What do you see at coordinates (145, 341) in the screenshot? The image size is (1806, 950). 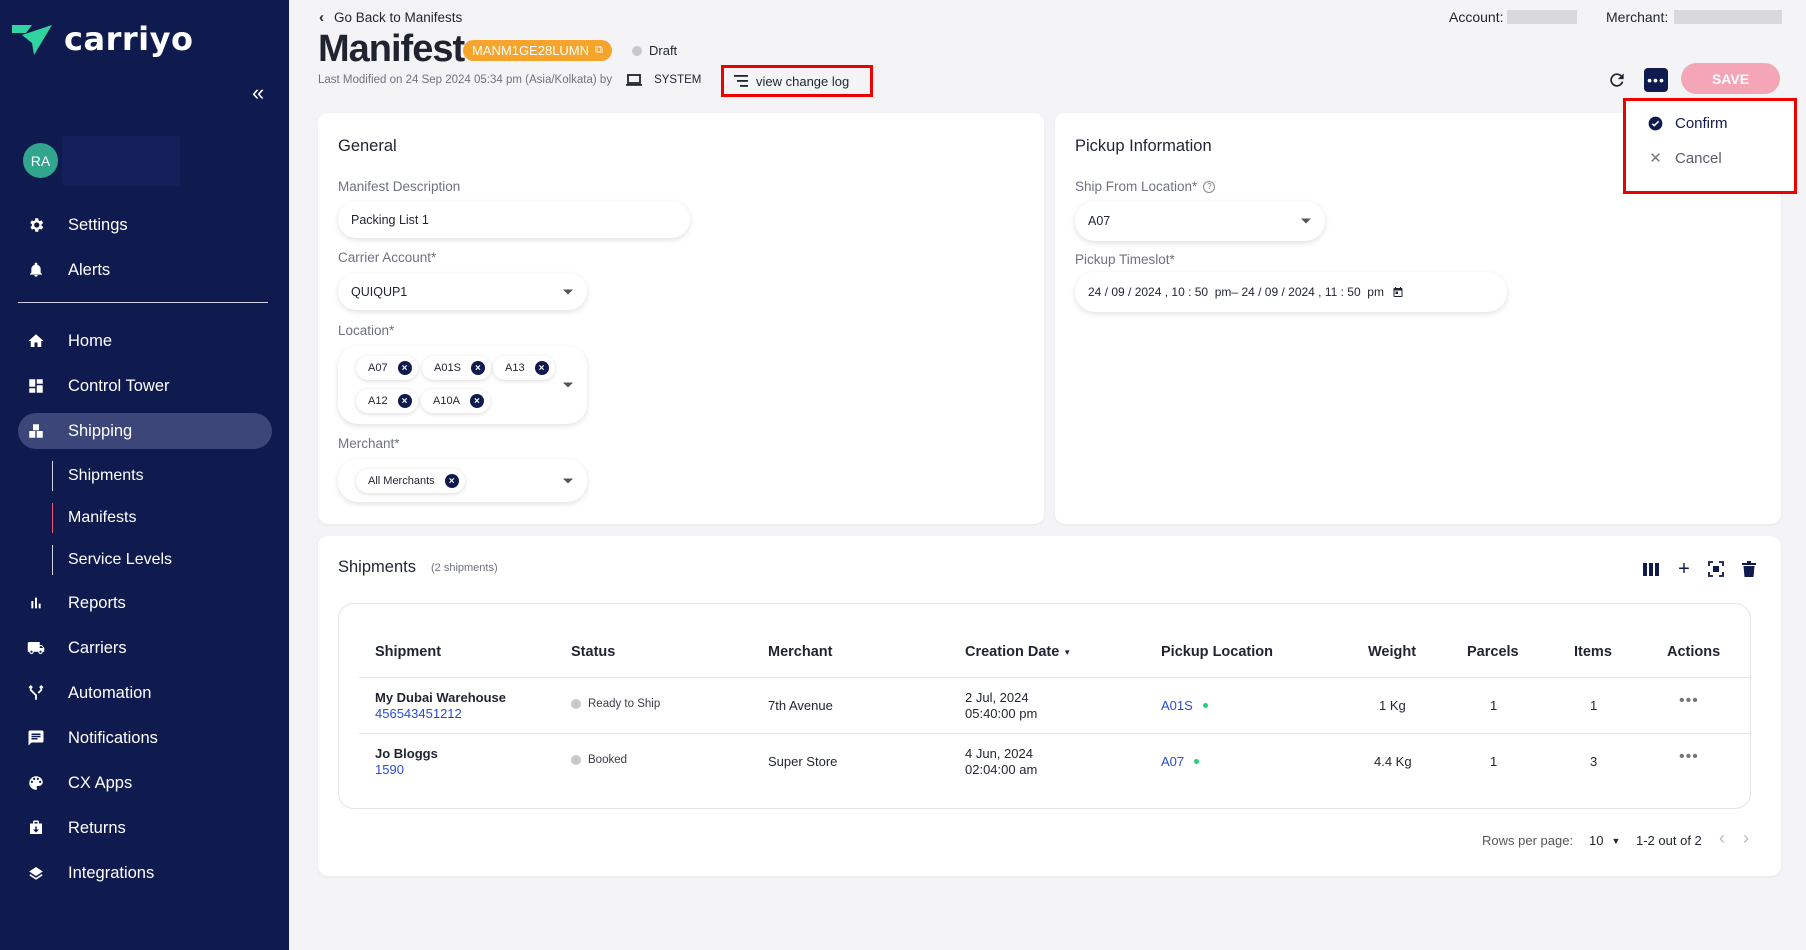 I see `nav-home: Home` at bounding box center [145, 341].